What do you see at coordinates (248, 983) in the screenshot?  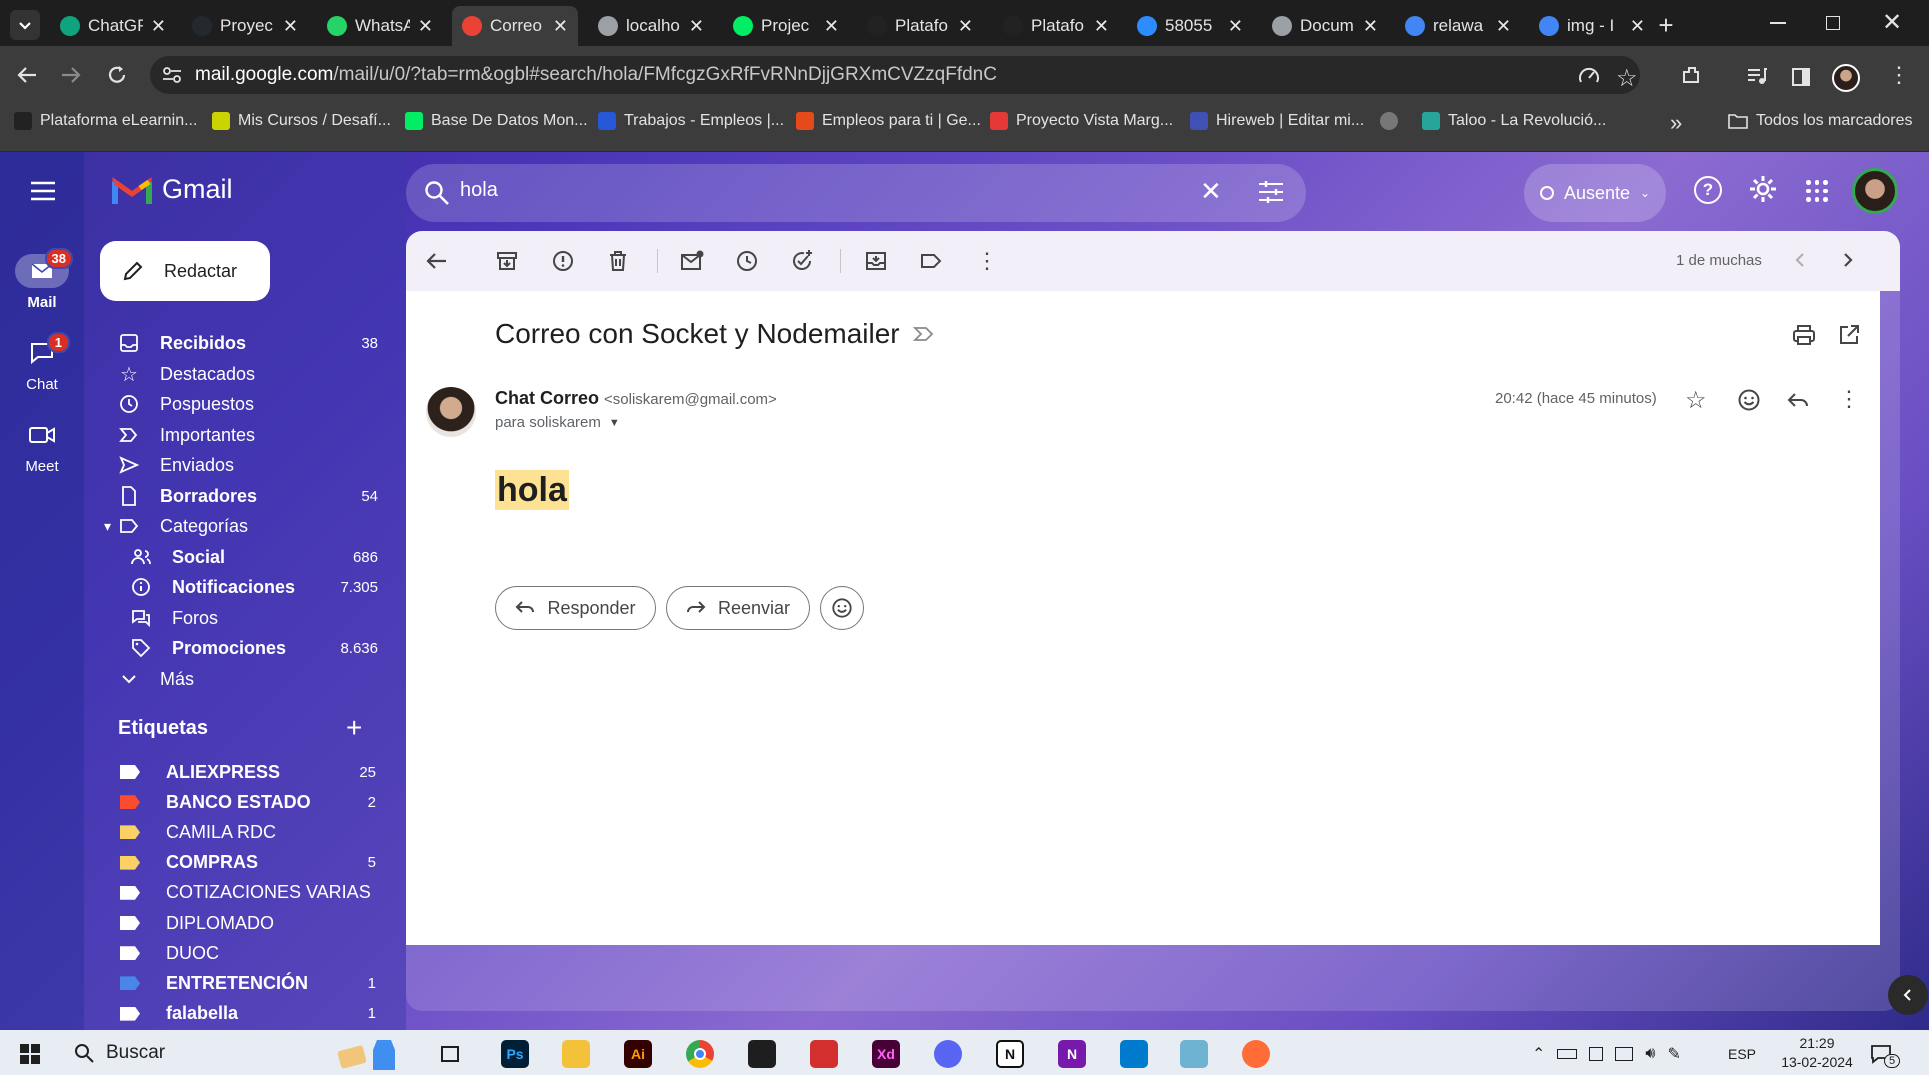 I see `label-item: ENTRETENCIÓN 1` at bounding box center [248, 983].